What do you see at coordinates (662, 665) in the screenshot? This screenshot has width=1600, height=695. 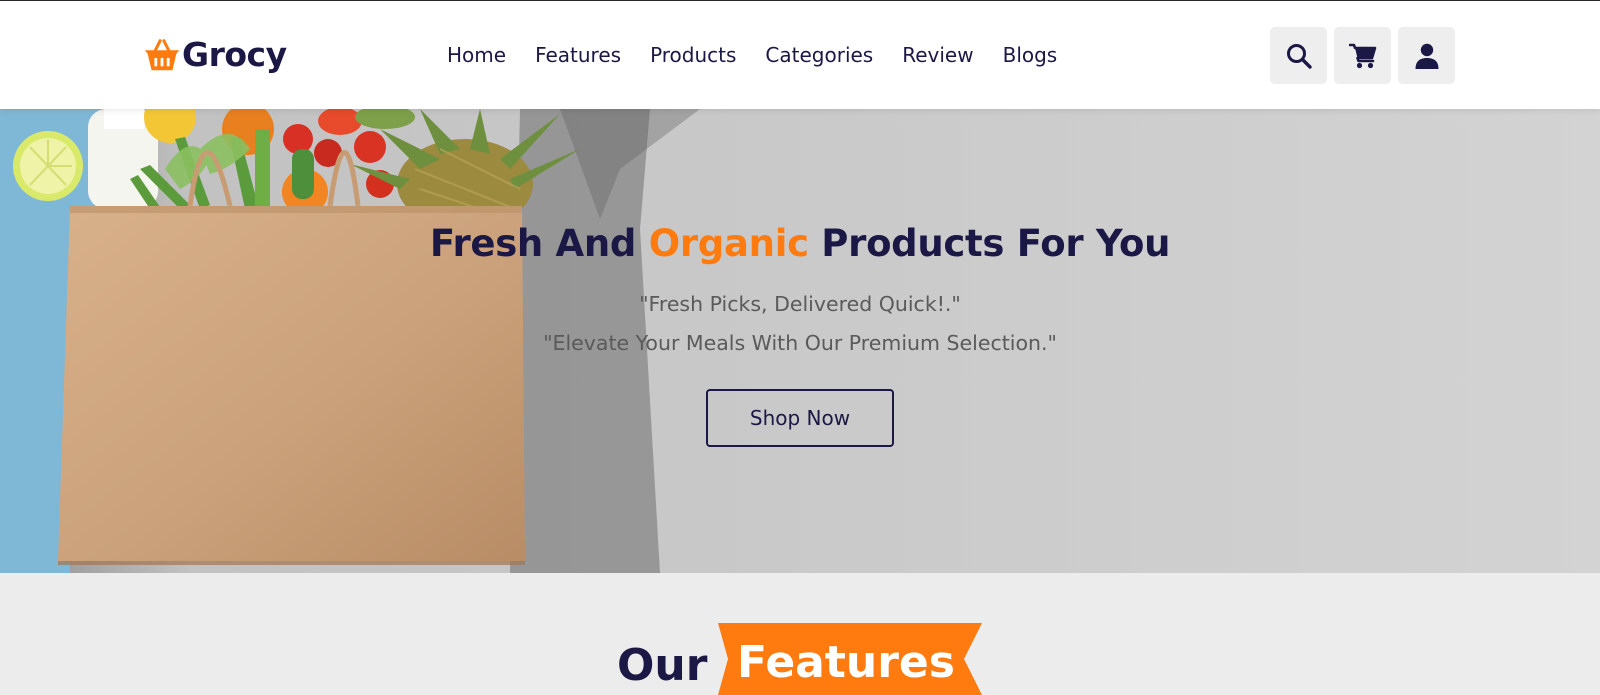 I see `features-heading-plain: Our` at bounding box center [662, 665].